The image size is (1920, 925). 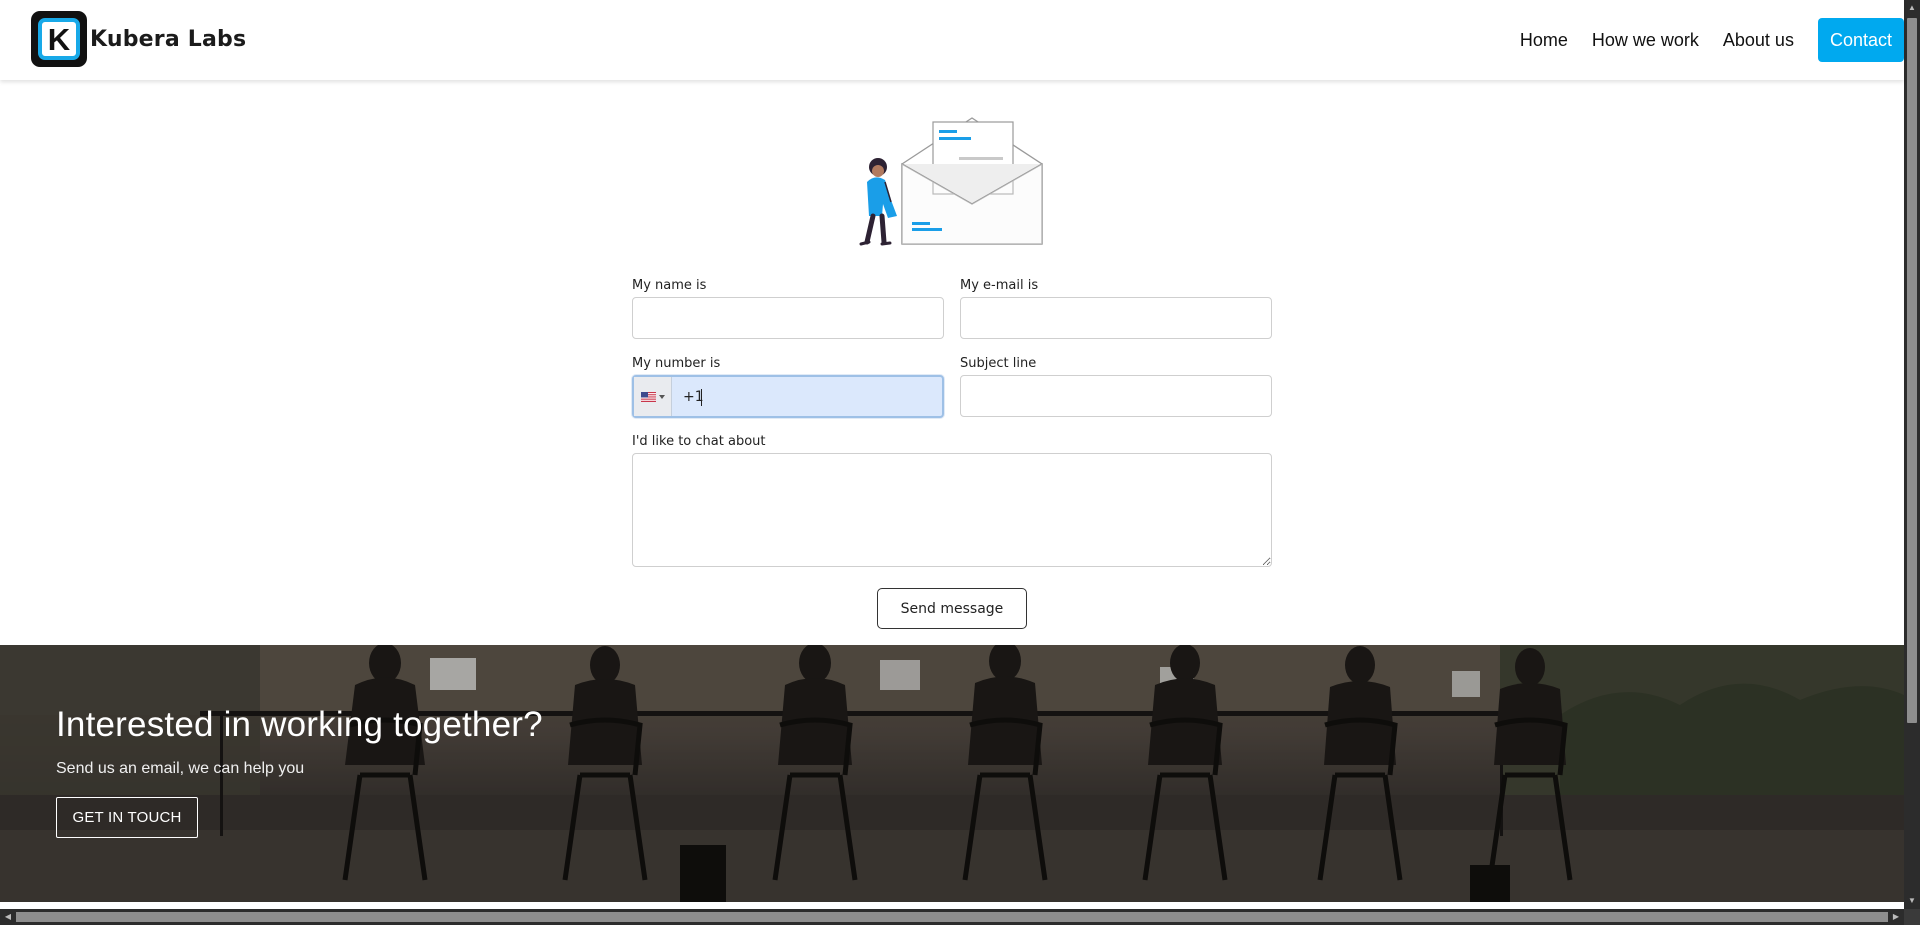 What do you see at coordinates (8, 917) in the screenshot?
I see `scroll-left-icon: ◀` at bounding box center [8, 917].